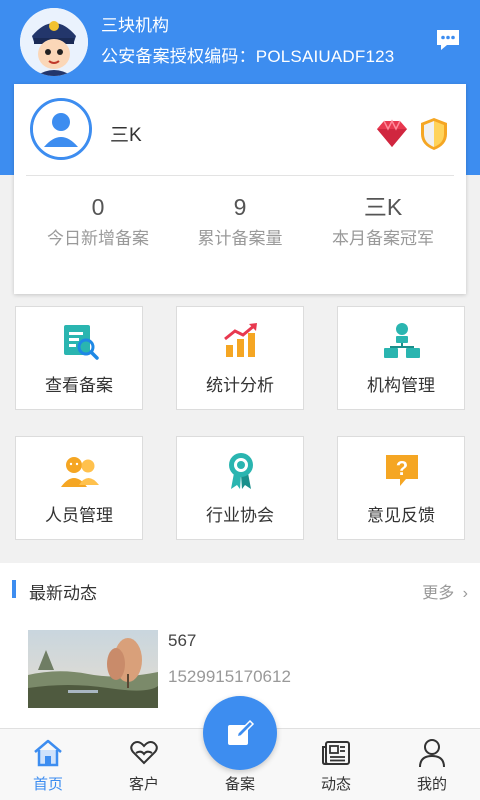 This screenshot has height=800, width=480. Describe the element at coordinates (383, 207) in the screenshot. I see `stat-value: 三K` at that location.